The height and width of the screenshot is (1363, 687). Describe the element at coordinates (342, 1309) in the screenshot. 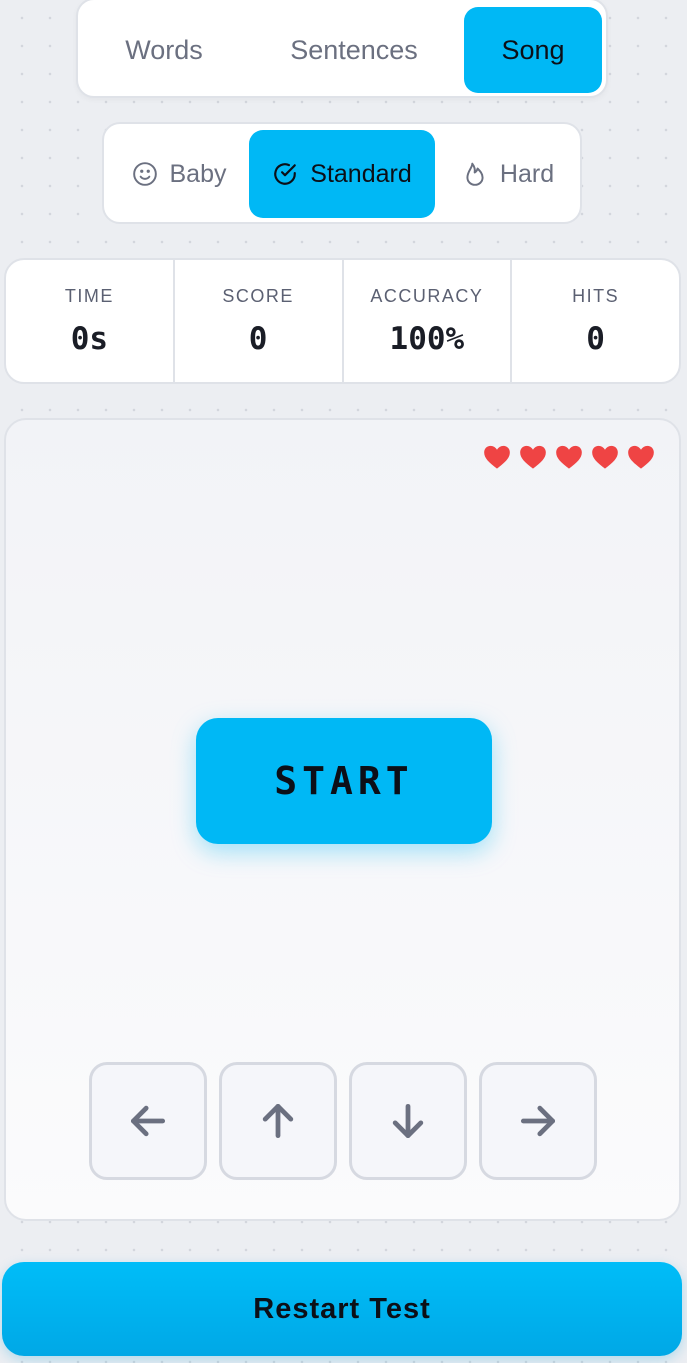

I see `restart-test-button: Restart Test` at that location.